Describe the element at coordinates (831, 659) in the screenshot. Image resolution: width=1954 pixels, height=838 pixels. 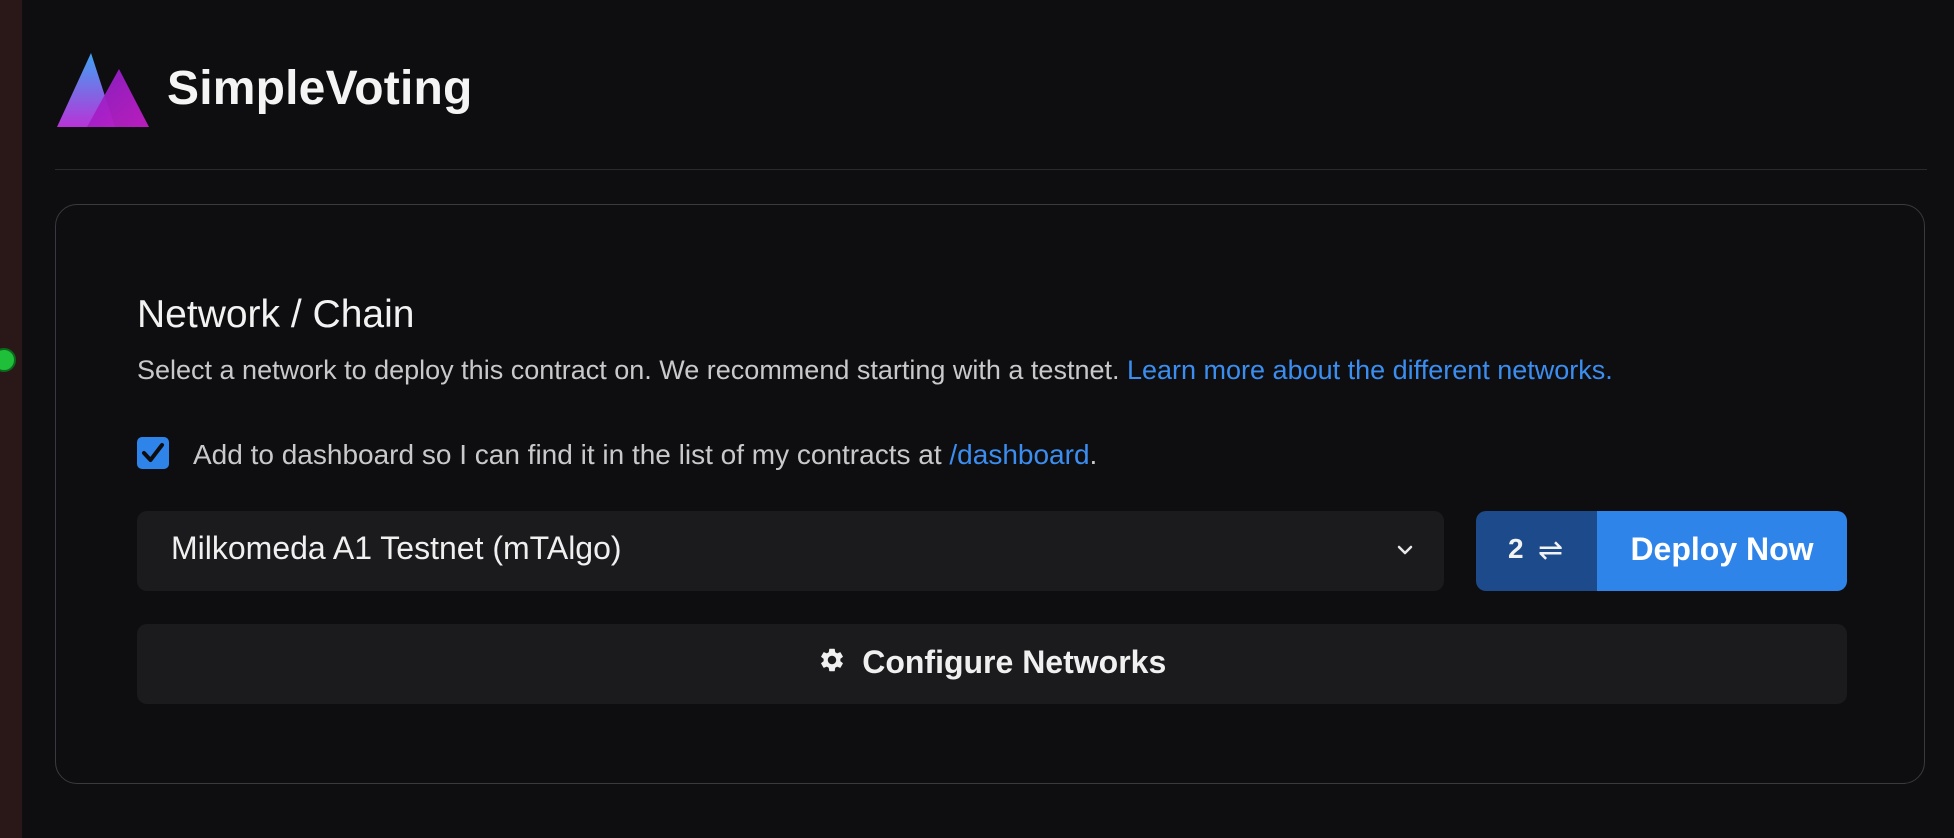
I see `gear-icon` at that location.